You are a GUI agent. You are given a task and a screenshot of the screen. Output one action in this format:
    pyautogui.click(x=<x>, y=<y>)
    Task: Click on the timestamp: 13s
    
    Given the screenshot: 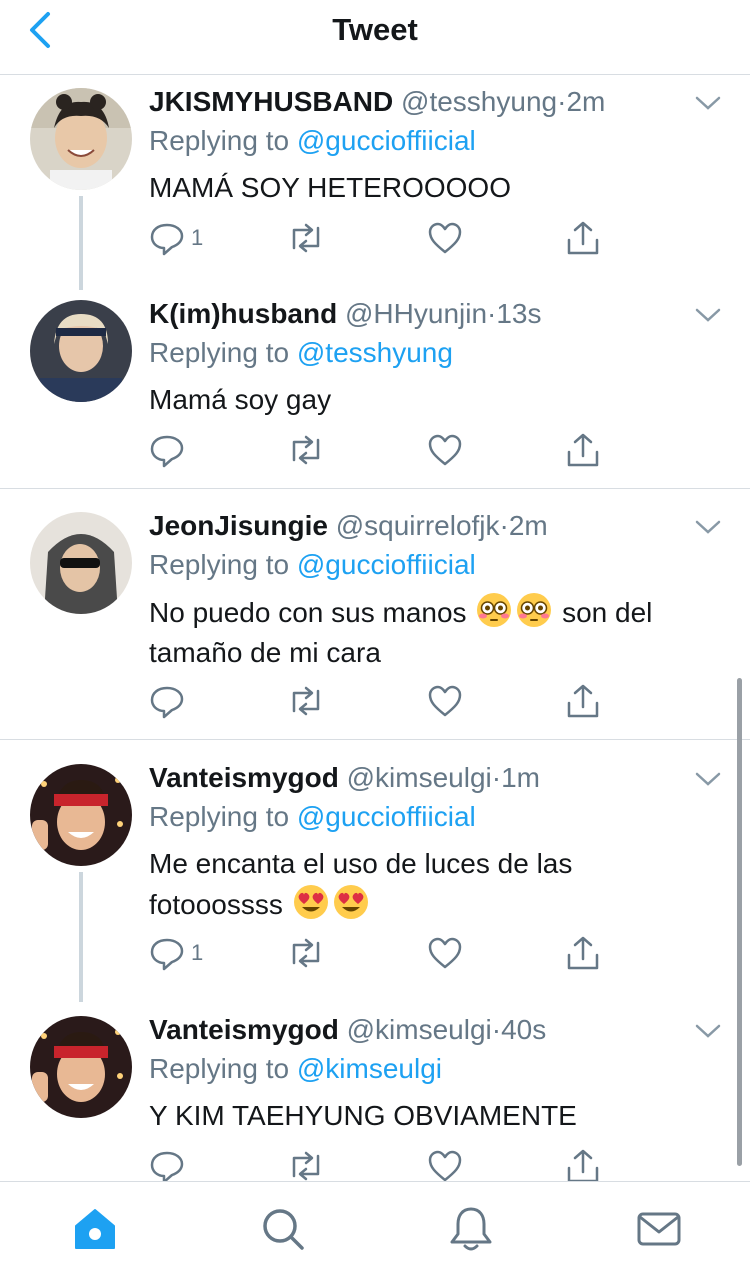 What is the action you would take?
    pyautogui.click(x=519, y=313)
    